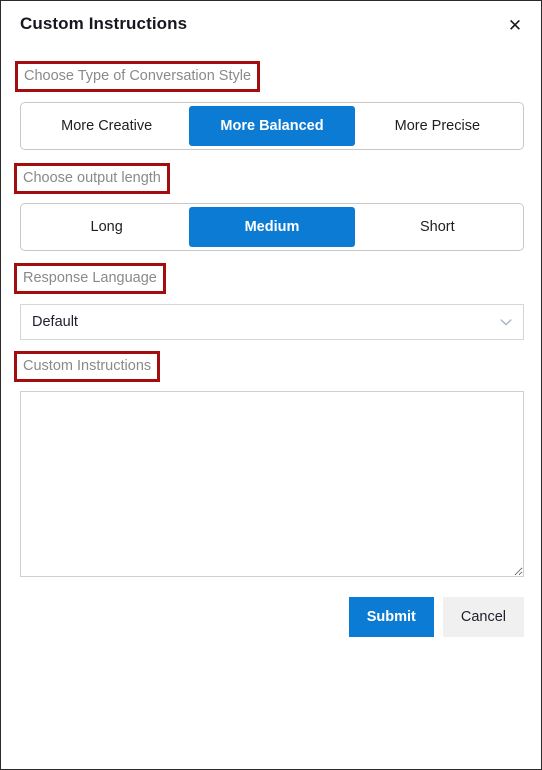  What do you see at coordinates (87, 366) in the screenshot?
I see `custom-instructions-label: Custom Instructions` at bounding box center [87, 366].